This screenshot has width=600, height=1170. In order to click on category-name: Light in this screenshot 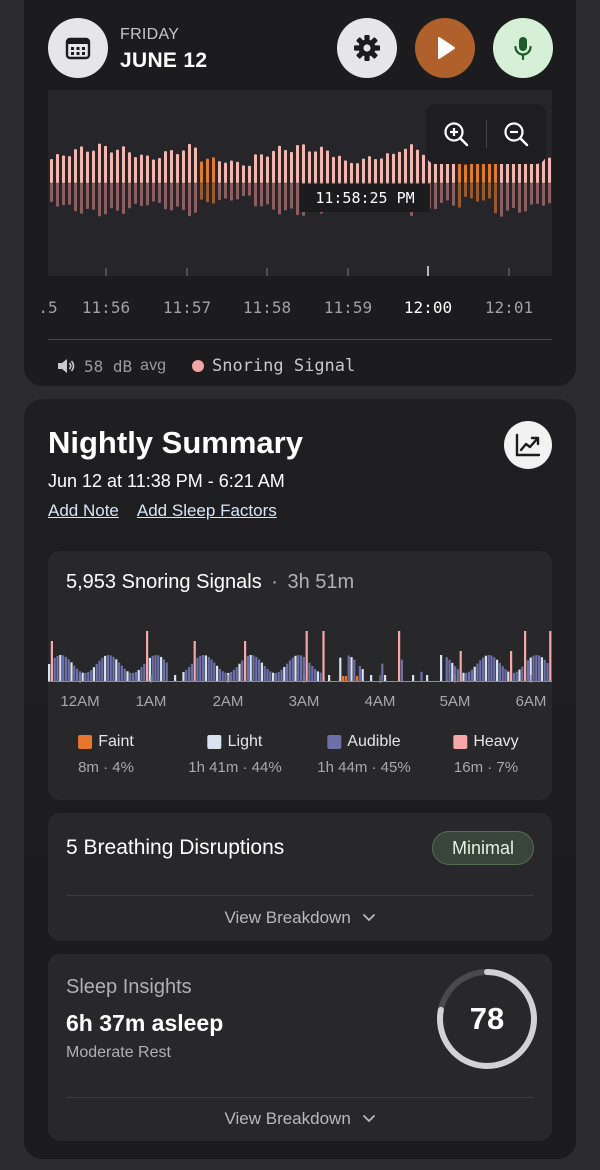, I will do `click(245, 741)`.